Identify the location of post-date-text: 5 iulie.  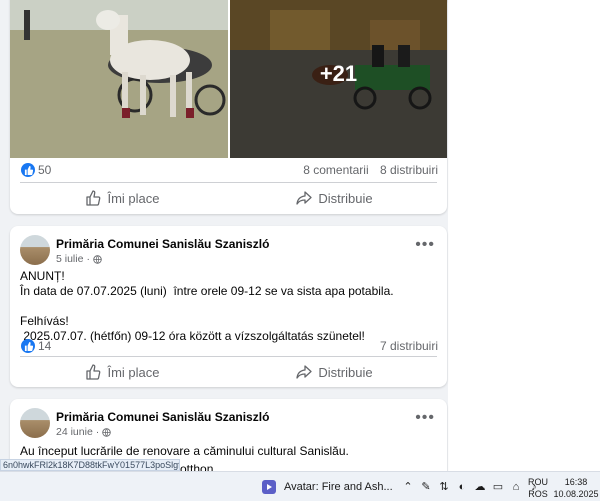
(70, 259).